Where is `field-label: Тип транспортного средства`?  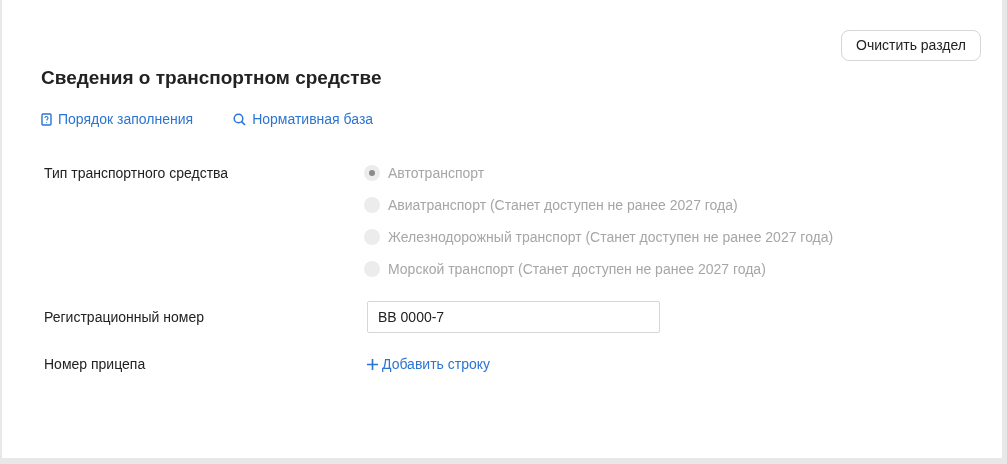 field-label: Тип транспортного средства is located at coordinates (136, 173).